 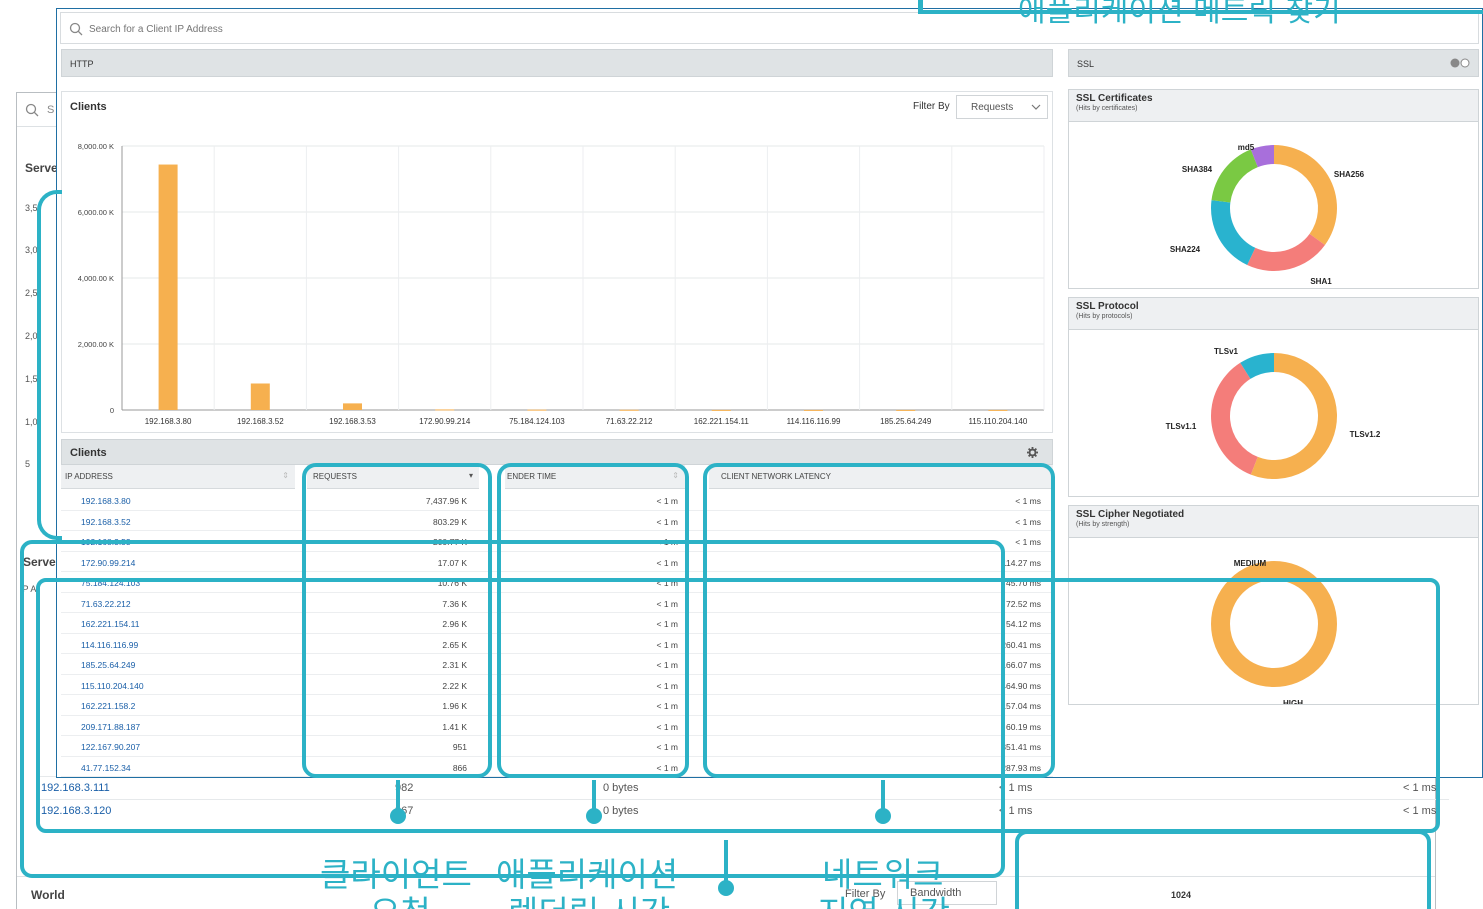 What do you see at coordinates (398, 816) in the screenshot?
I see `annotation-dot-requests` at bounding box center [398, 816].